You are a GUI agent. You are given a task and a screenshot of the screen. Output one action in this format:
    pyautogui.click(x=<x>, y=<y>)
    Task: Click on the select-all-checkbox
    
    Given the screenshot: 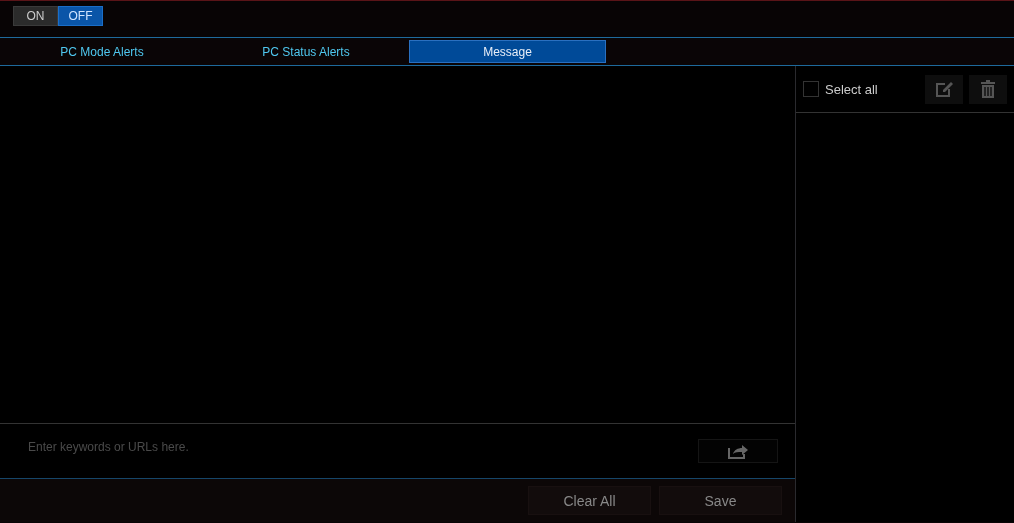 What is the action you would take?
    pyautogui.click(x=811, y=89)
    